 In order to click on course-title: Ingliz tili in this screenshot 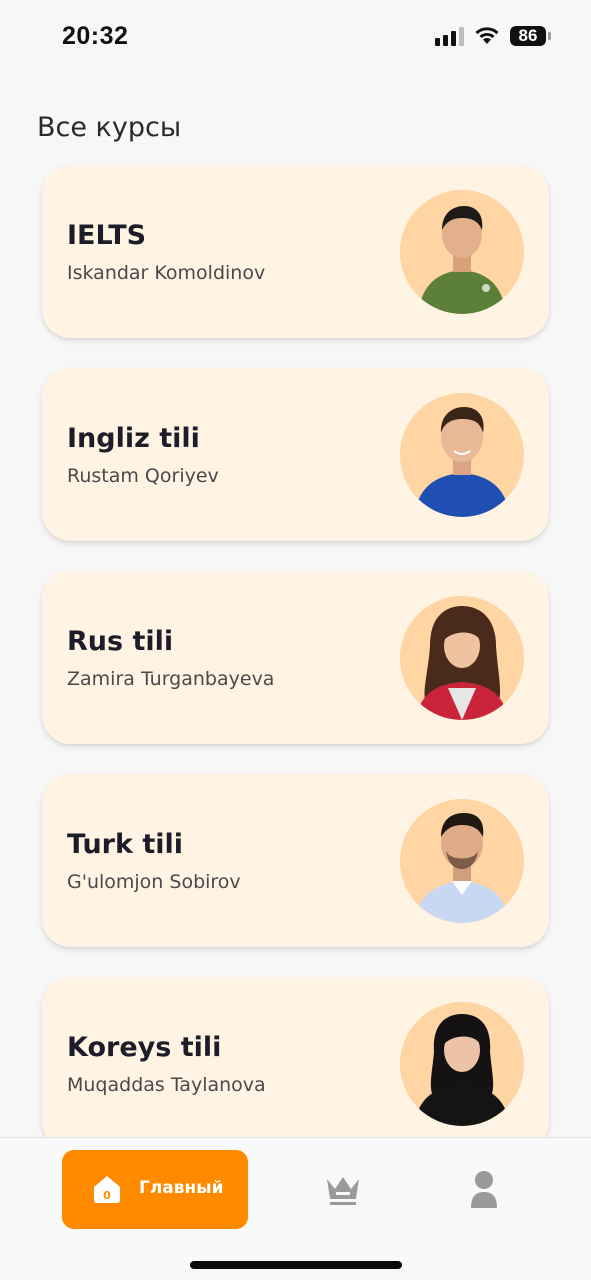, I will do `click(133, 438)`.